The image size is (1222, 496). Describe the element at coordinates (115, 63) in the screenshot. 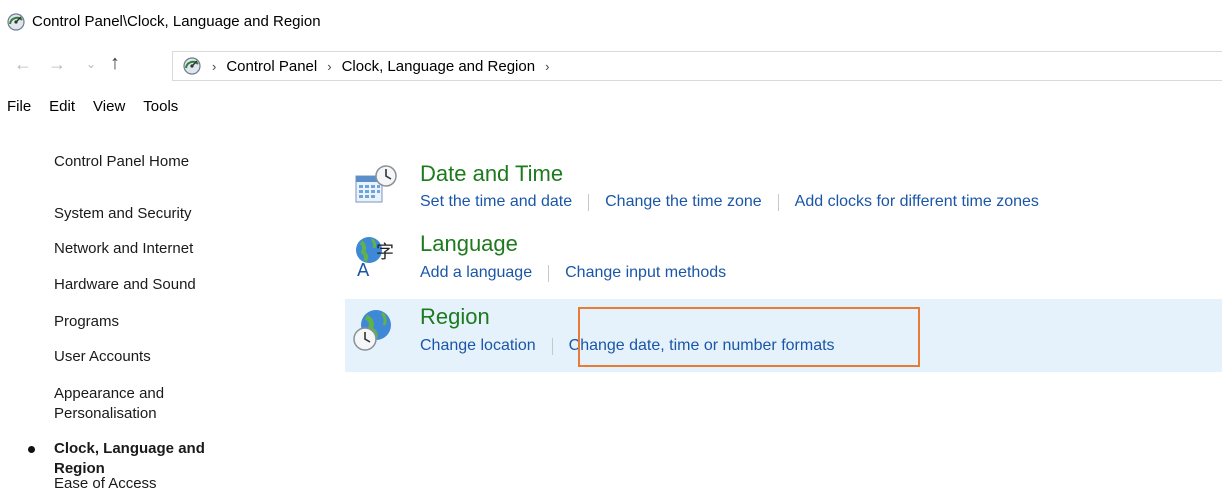

I see `up-arrow-icon: ↑` at that location.